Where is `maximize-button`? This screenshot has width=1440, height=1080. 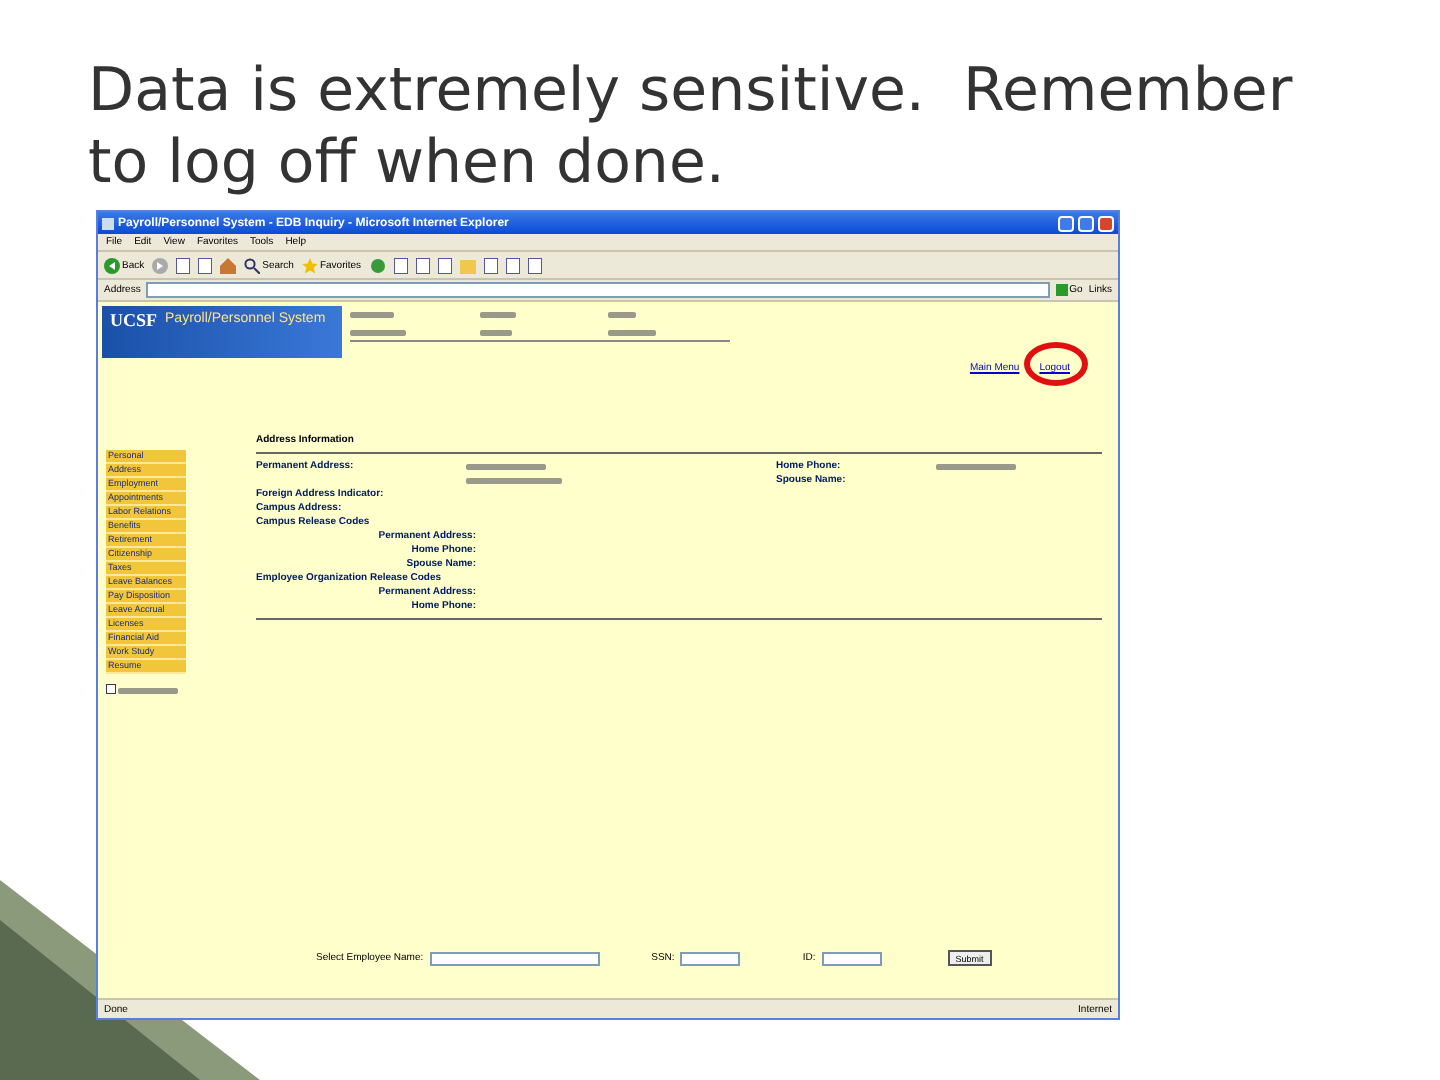 maximize-button is located at coordinates (1086, 223).